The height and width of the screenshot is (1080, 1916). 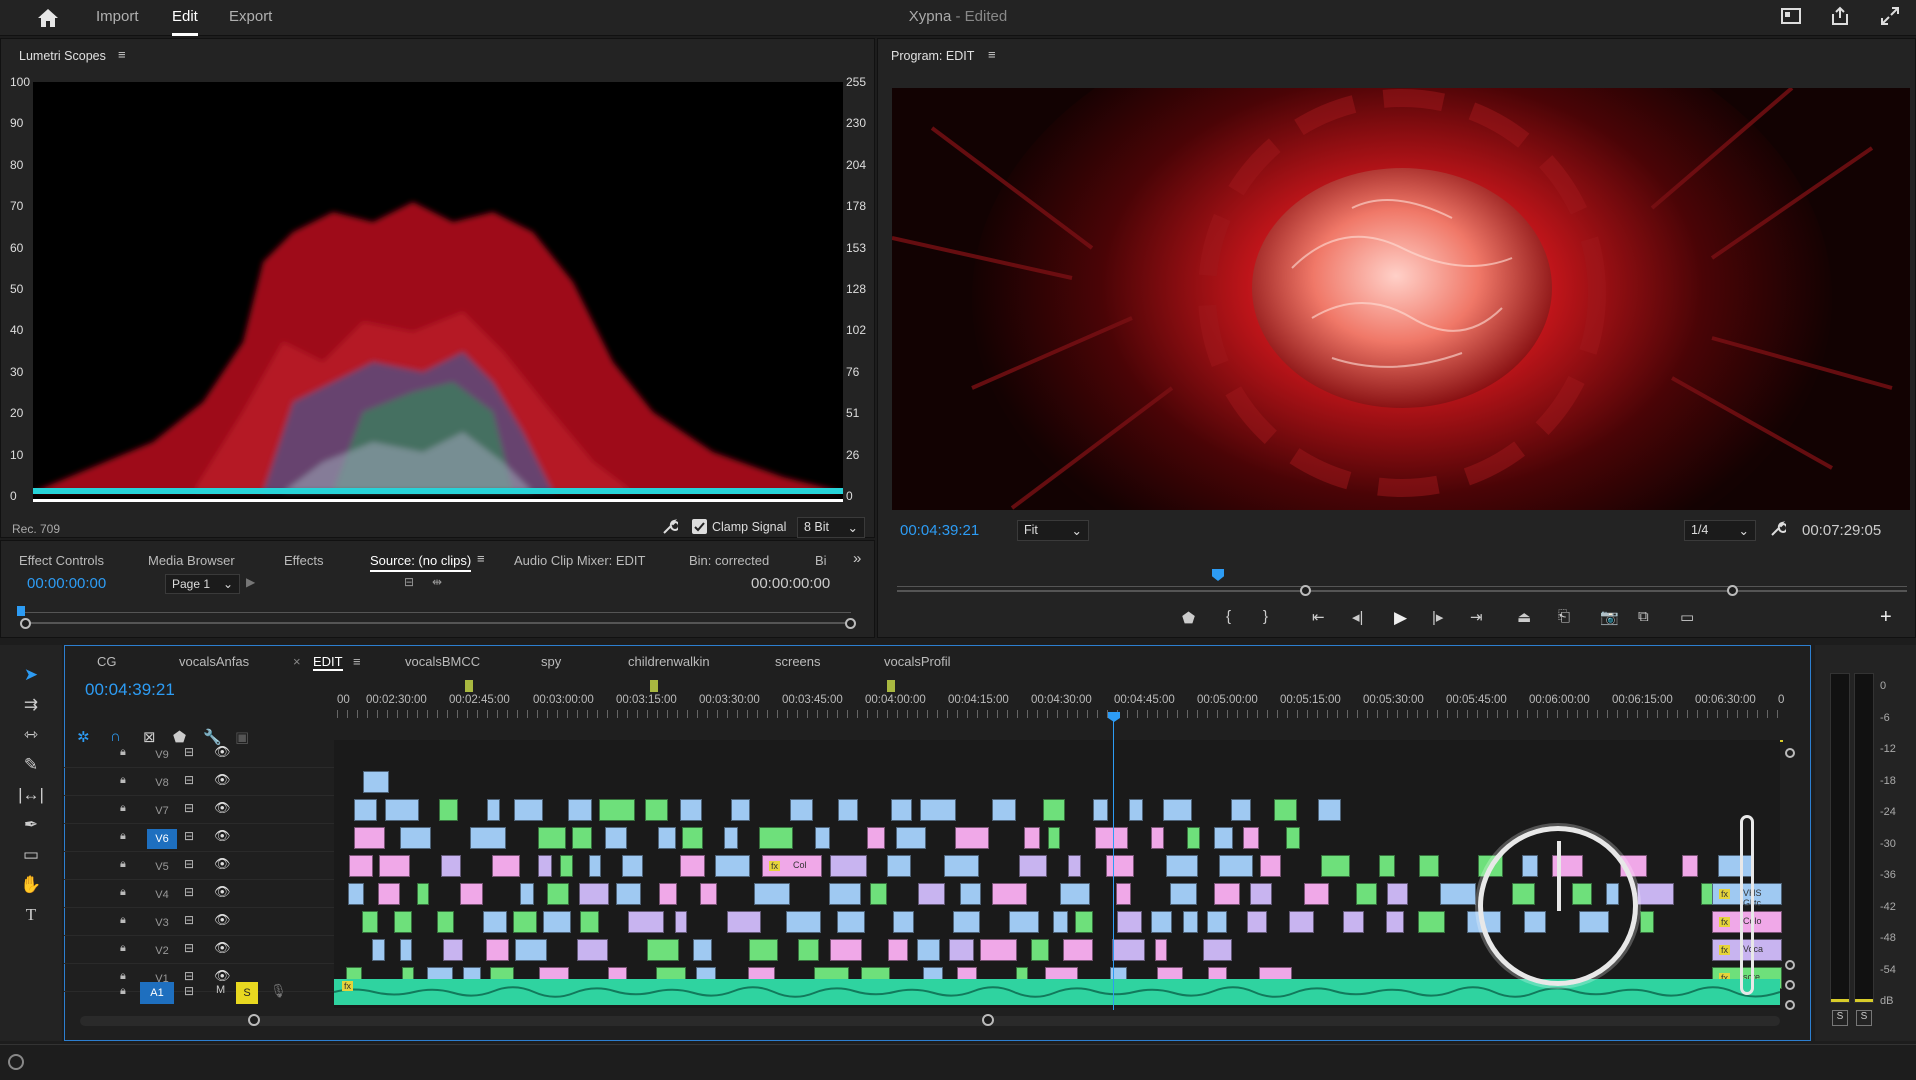 What do you see at coordinates (917, 661) in the screenshot?
I see `seq-tab-vocalsprofil: vocalsProfil` at bounding box center [917, 661].